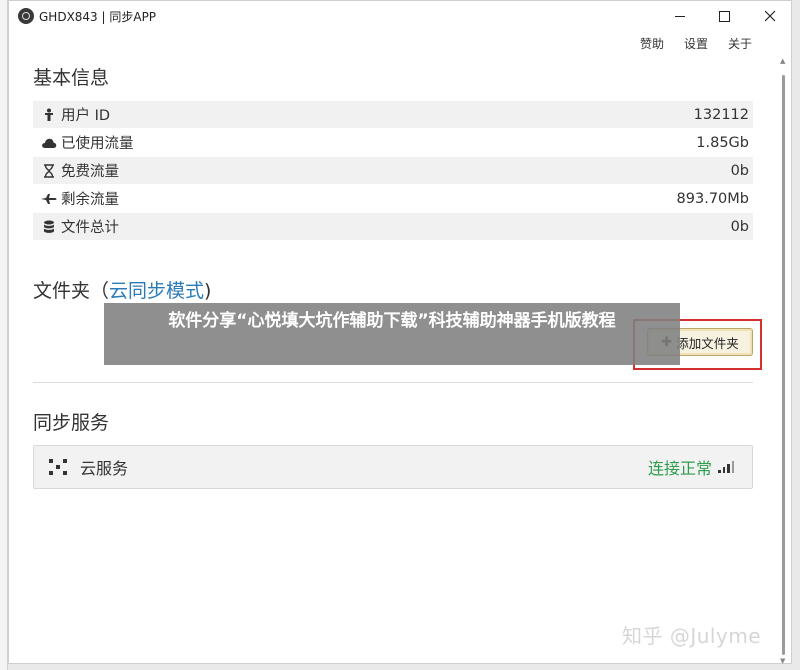 The height and width of the screenshot is (670, 800). What do you see at coordinates (721, 114) in the screenshot?
I see `info-value: 132112` at bounding box center [721, 114].